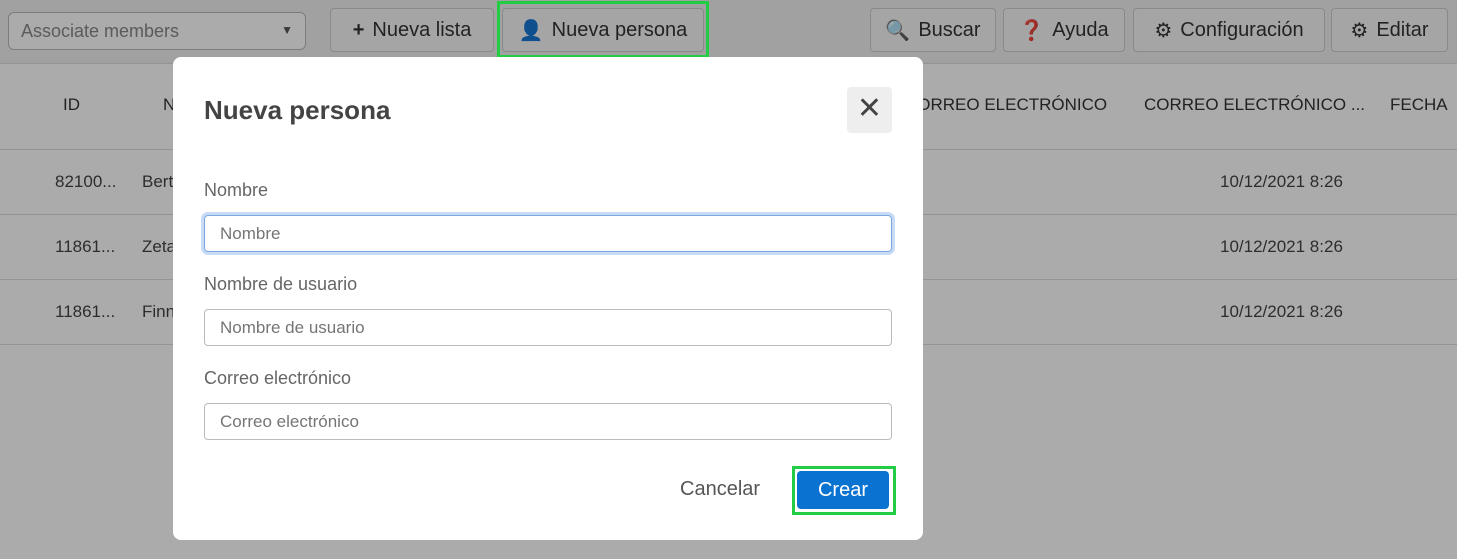 The image size is (1457, 559). Describe the element at coordinates (236, 190) in the screenshot. I see `name-label: Nombre` at that location.